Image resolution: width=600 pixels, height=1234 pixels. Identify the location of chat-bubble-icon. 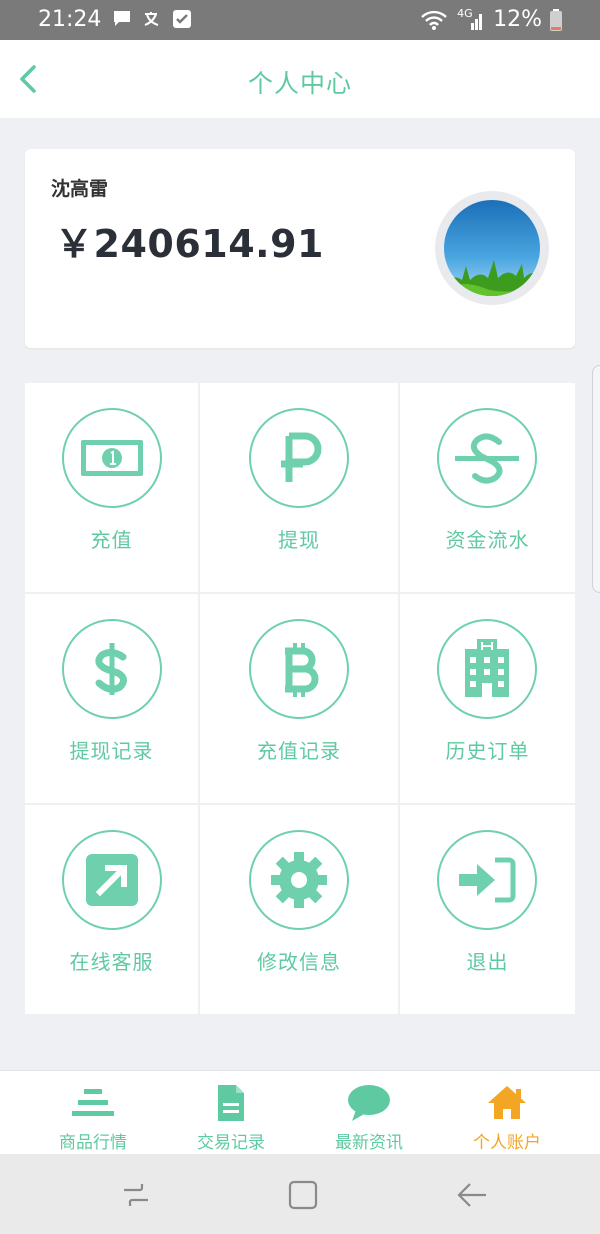
(369, 1103).